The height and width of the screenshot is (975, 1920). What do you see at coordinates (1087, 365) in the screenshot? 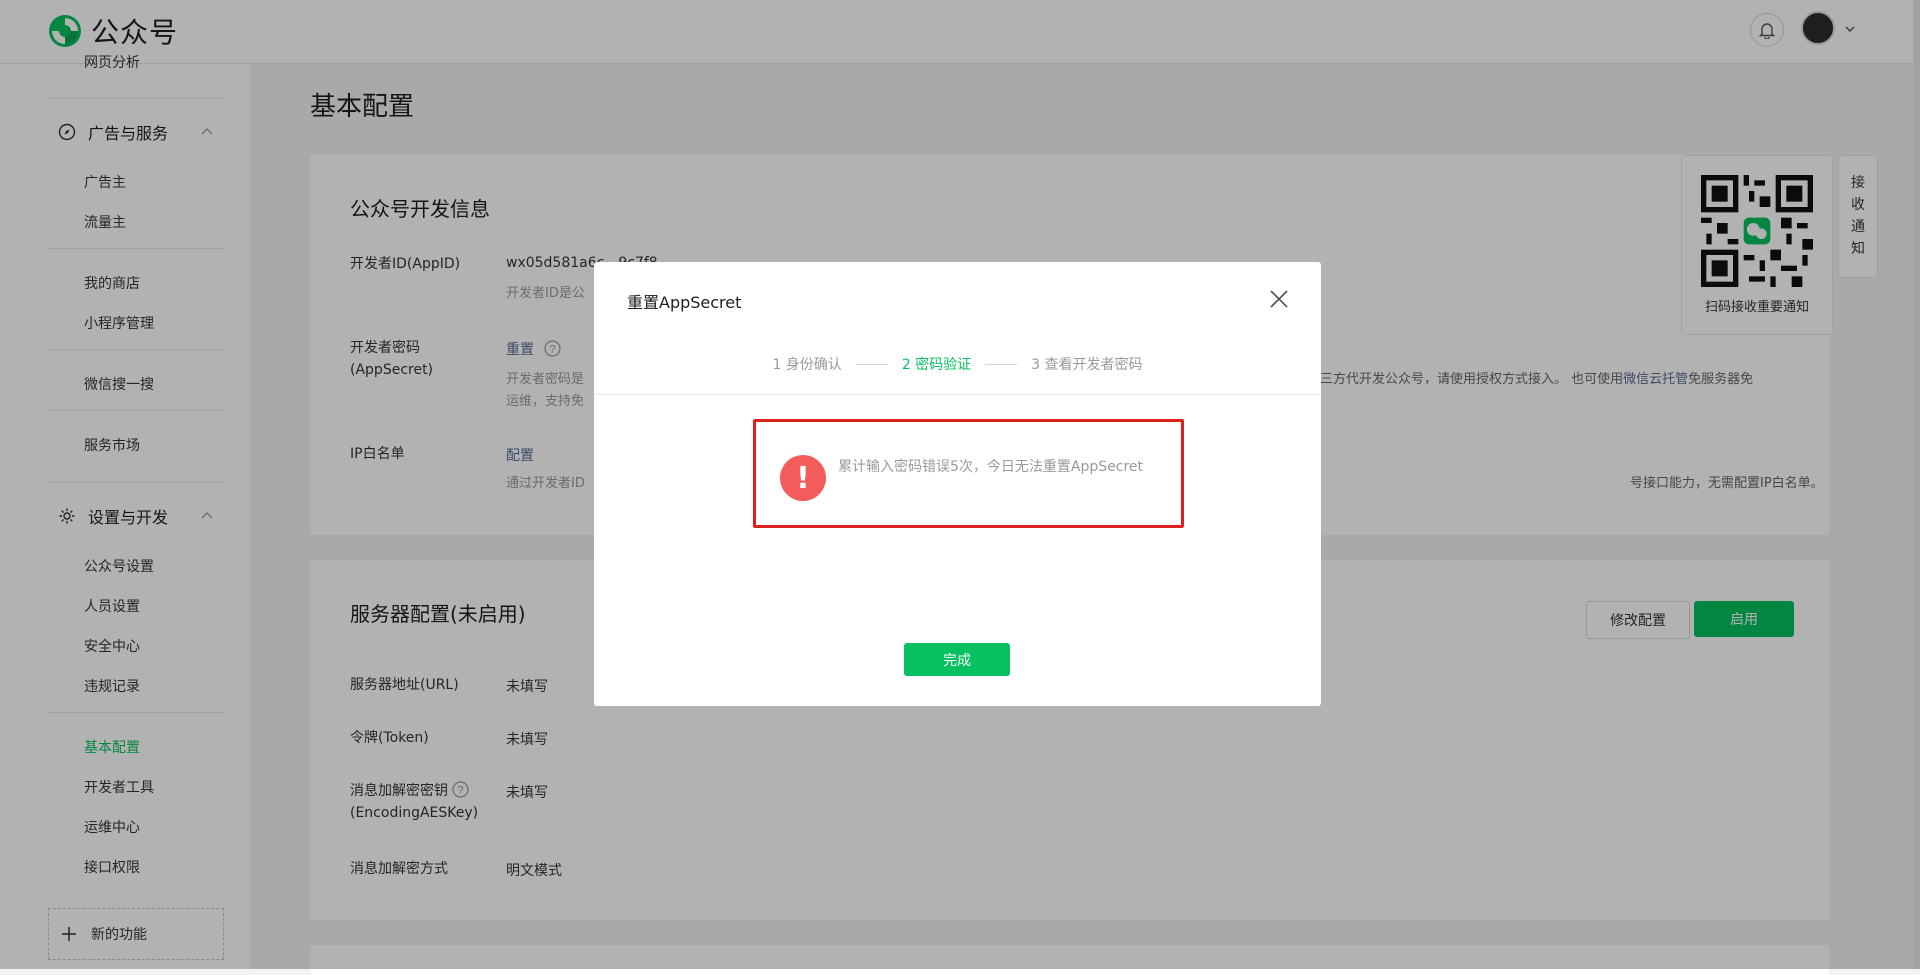
I see `step-view-secret: 3 查看开发者密码` at bounding box center [1087, 365].